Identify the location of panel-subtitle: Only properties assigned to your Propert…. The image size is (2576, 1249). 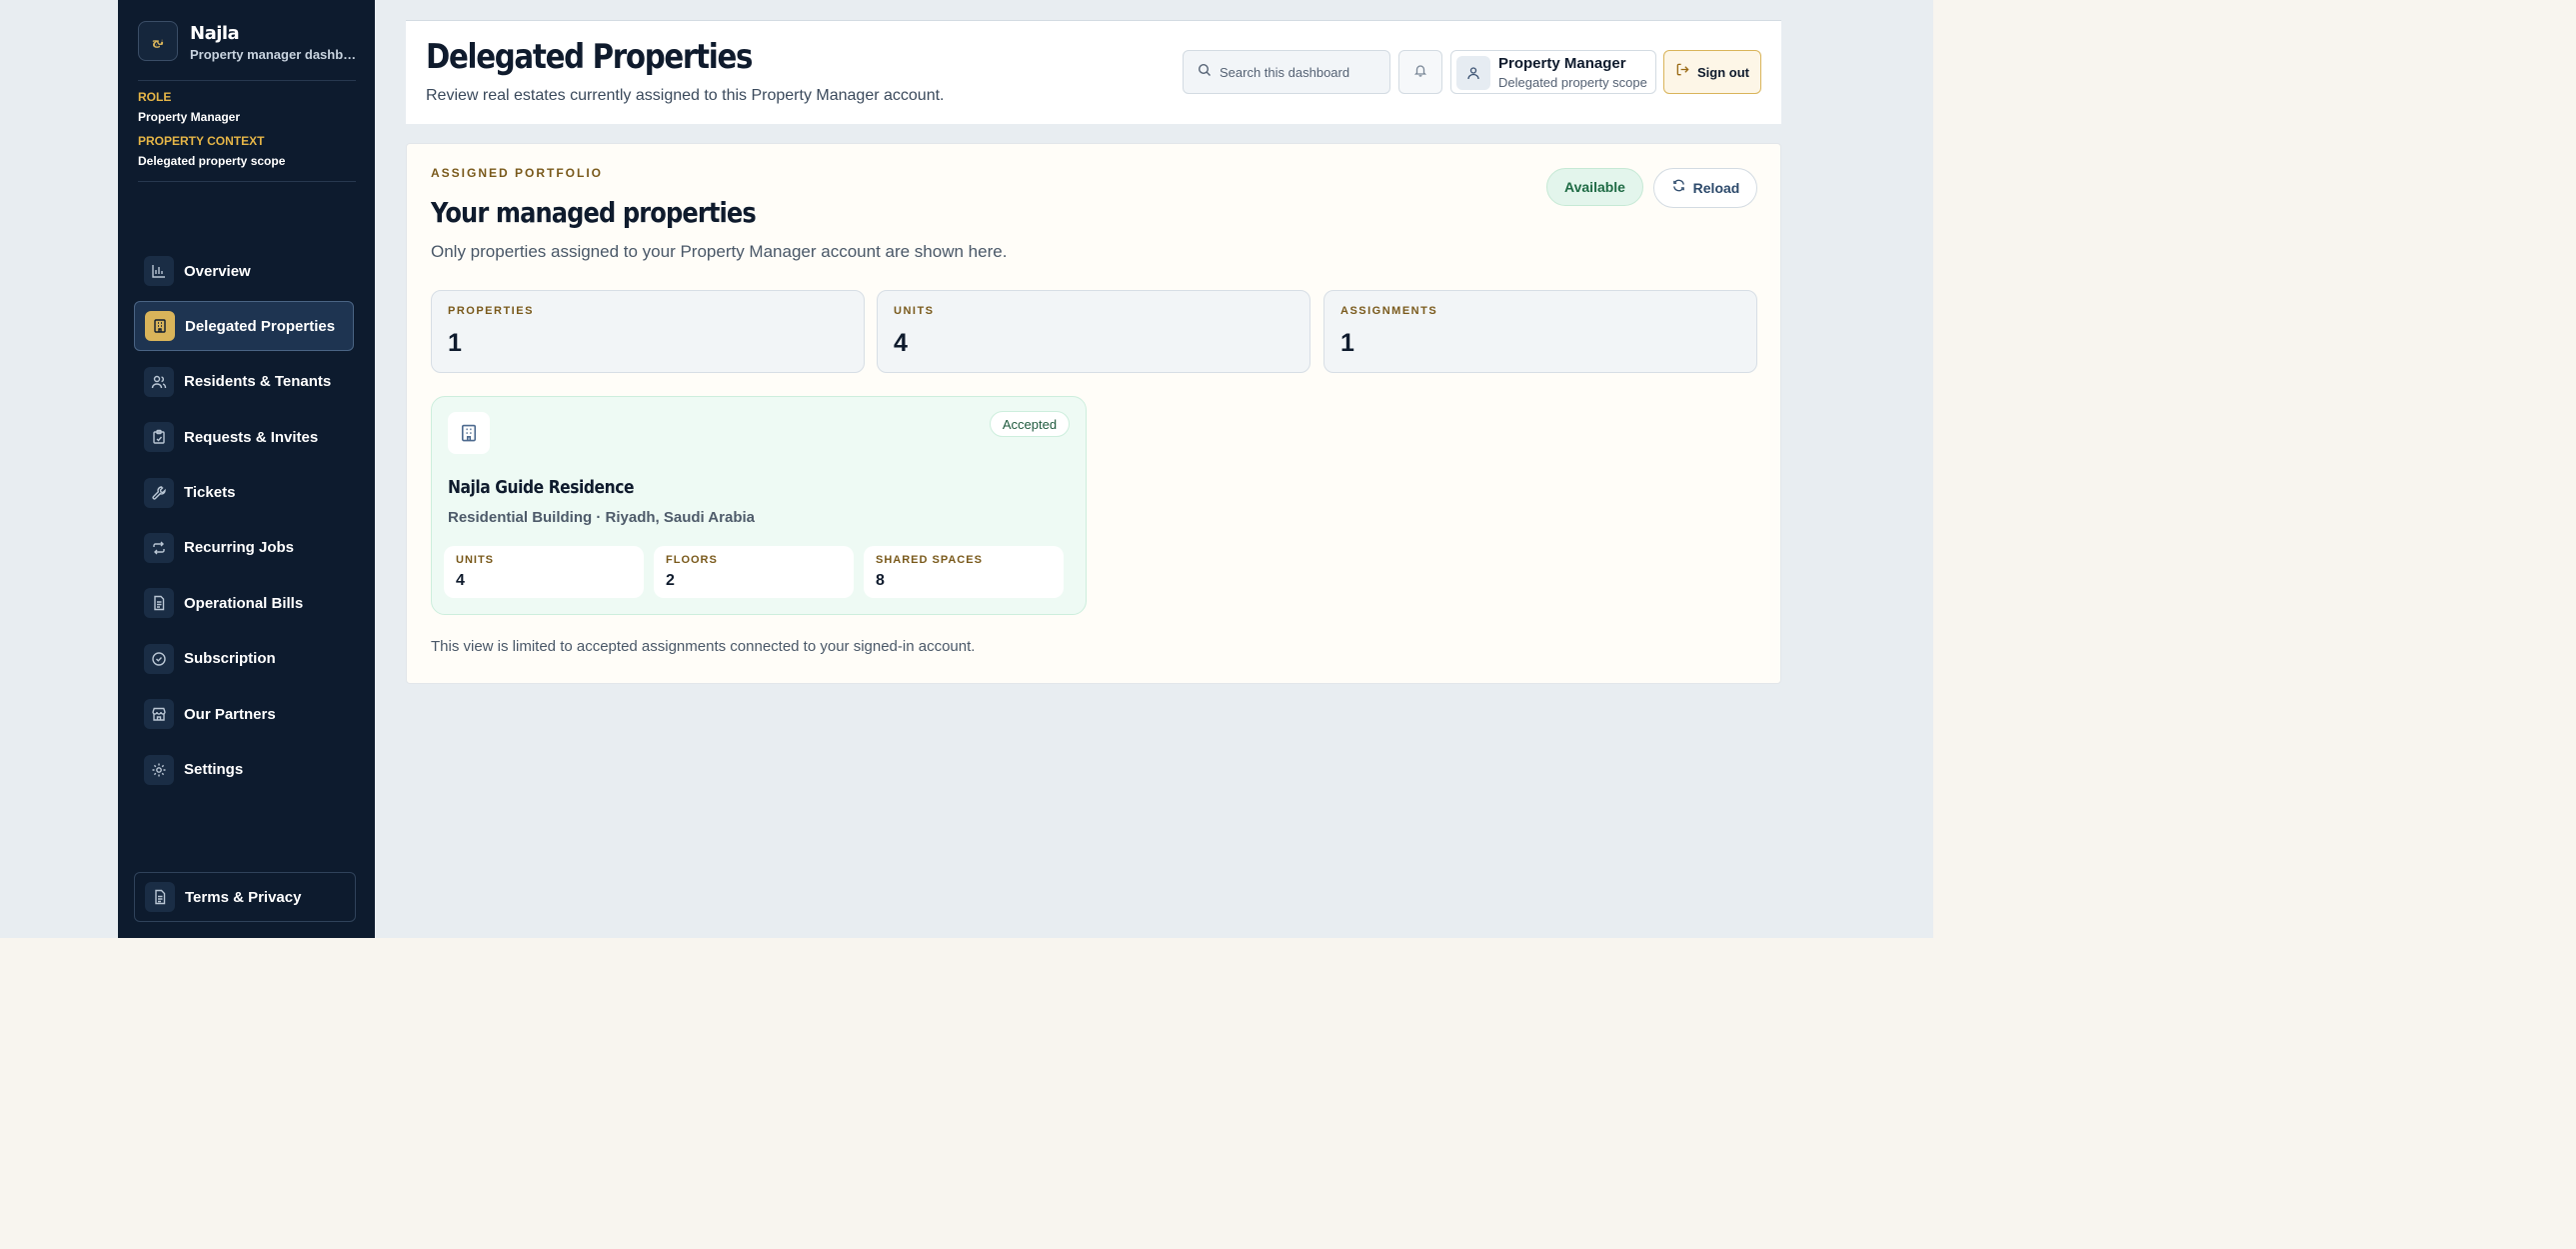
(720, 251).